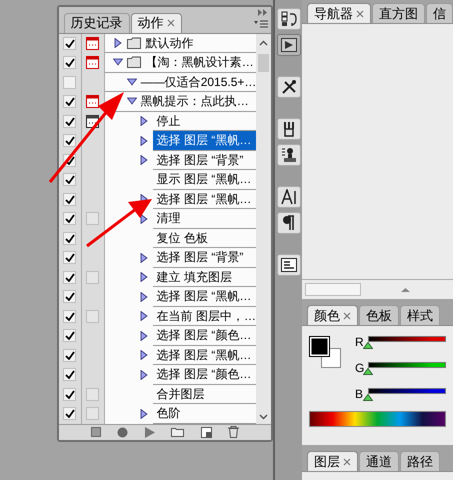 The width and height of the screenshot is (453, 480). Describe the element at coordinates (379, 461) in the screenshot. I see `panel-tab: 通道` at that location.